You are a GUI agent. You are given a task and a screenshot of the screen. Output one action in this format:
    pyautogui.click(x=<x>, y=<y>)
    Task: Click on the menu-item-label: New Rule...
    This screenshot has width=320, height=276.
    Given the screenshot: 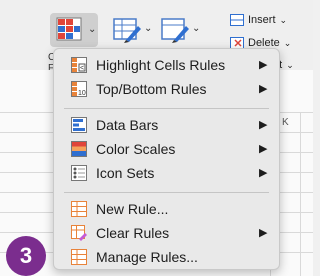 What is the action you would take?
    pyautogui.click(x=132, y=209)
    